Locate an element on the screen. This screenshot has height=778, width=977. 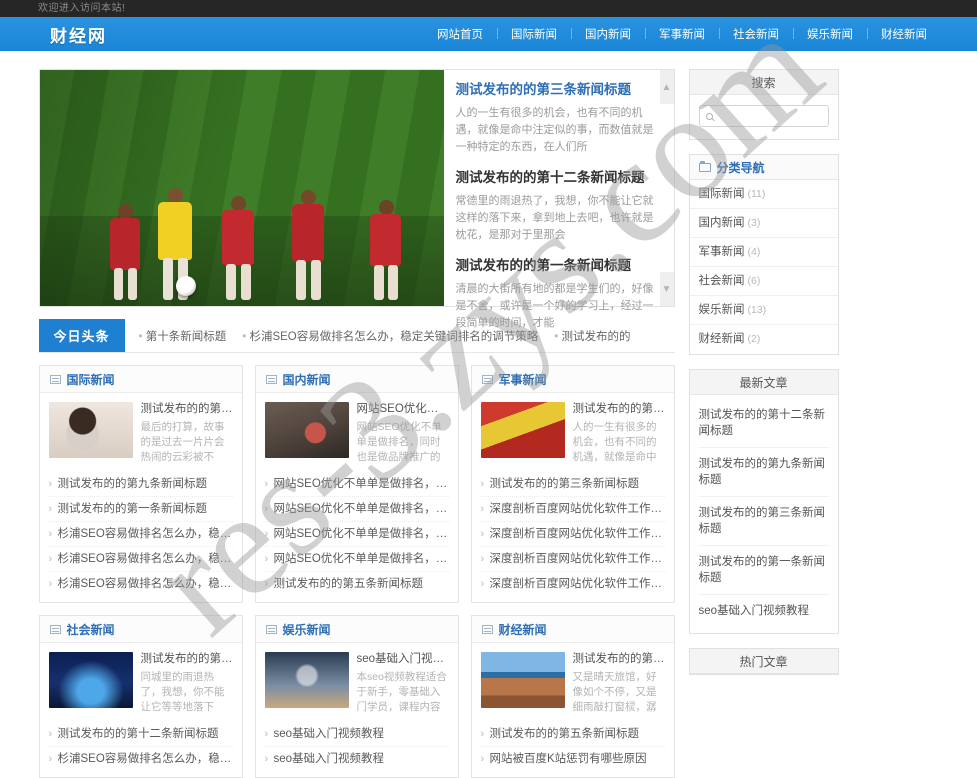
ticker-link-1: 第十条新闻标题 is located at coordinates (183, 336).